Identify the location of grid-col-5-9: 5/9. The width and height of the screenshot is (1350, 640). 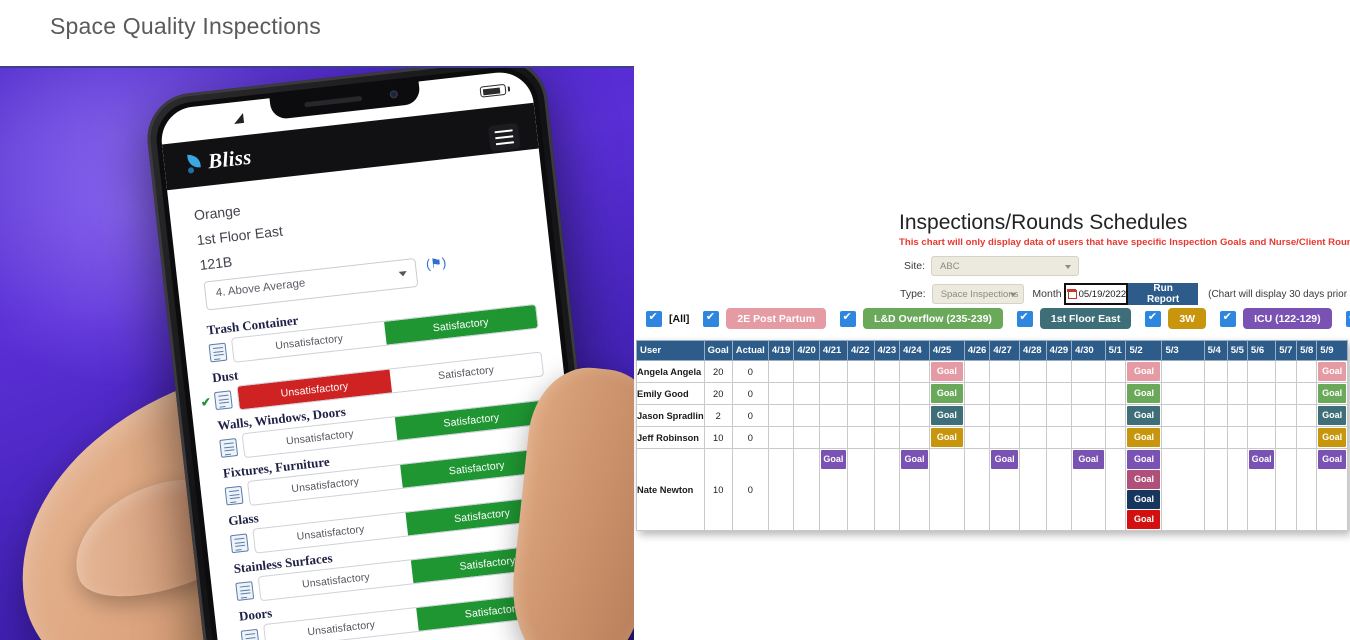
(1332, 350).